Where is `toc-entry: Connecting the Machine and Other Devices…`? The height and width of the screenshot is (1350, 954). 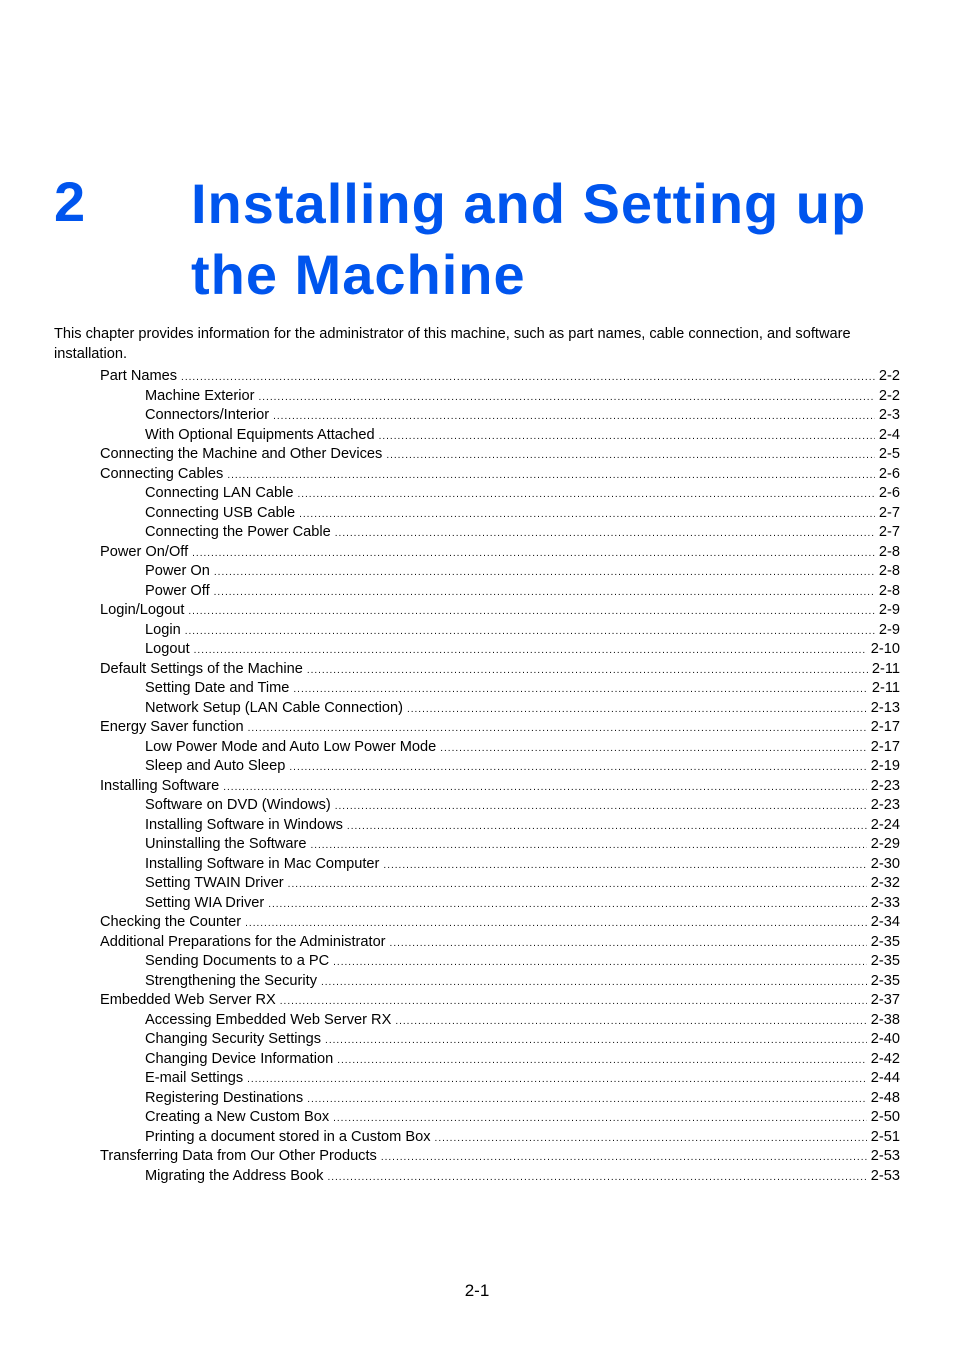 toc-entry: Connecting the Machine and Other Devices… is located at coordinates (500, 455).